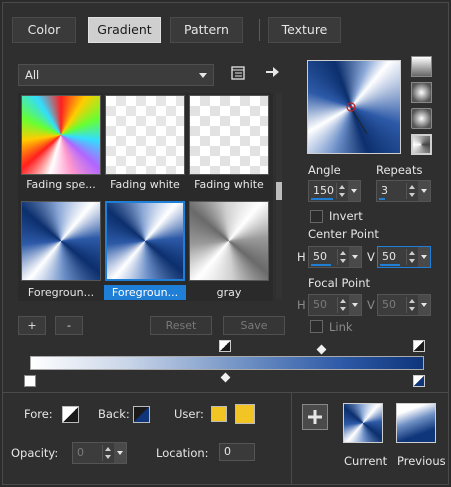 The height and width of the screenshot is (487, 451). Describe the element at coordinates (70, 414) in the screenshot. I see `fore-swatch` at that location.